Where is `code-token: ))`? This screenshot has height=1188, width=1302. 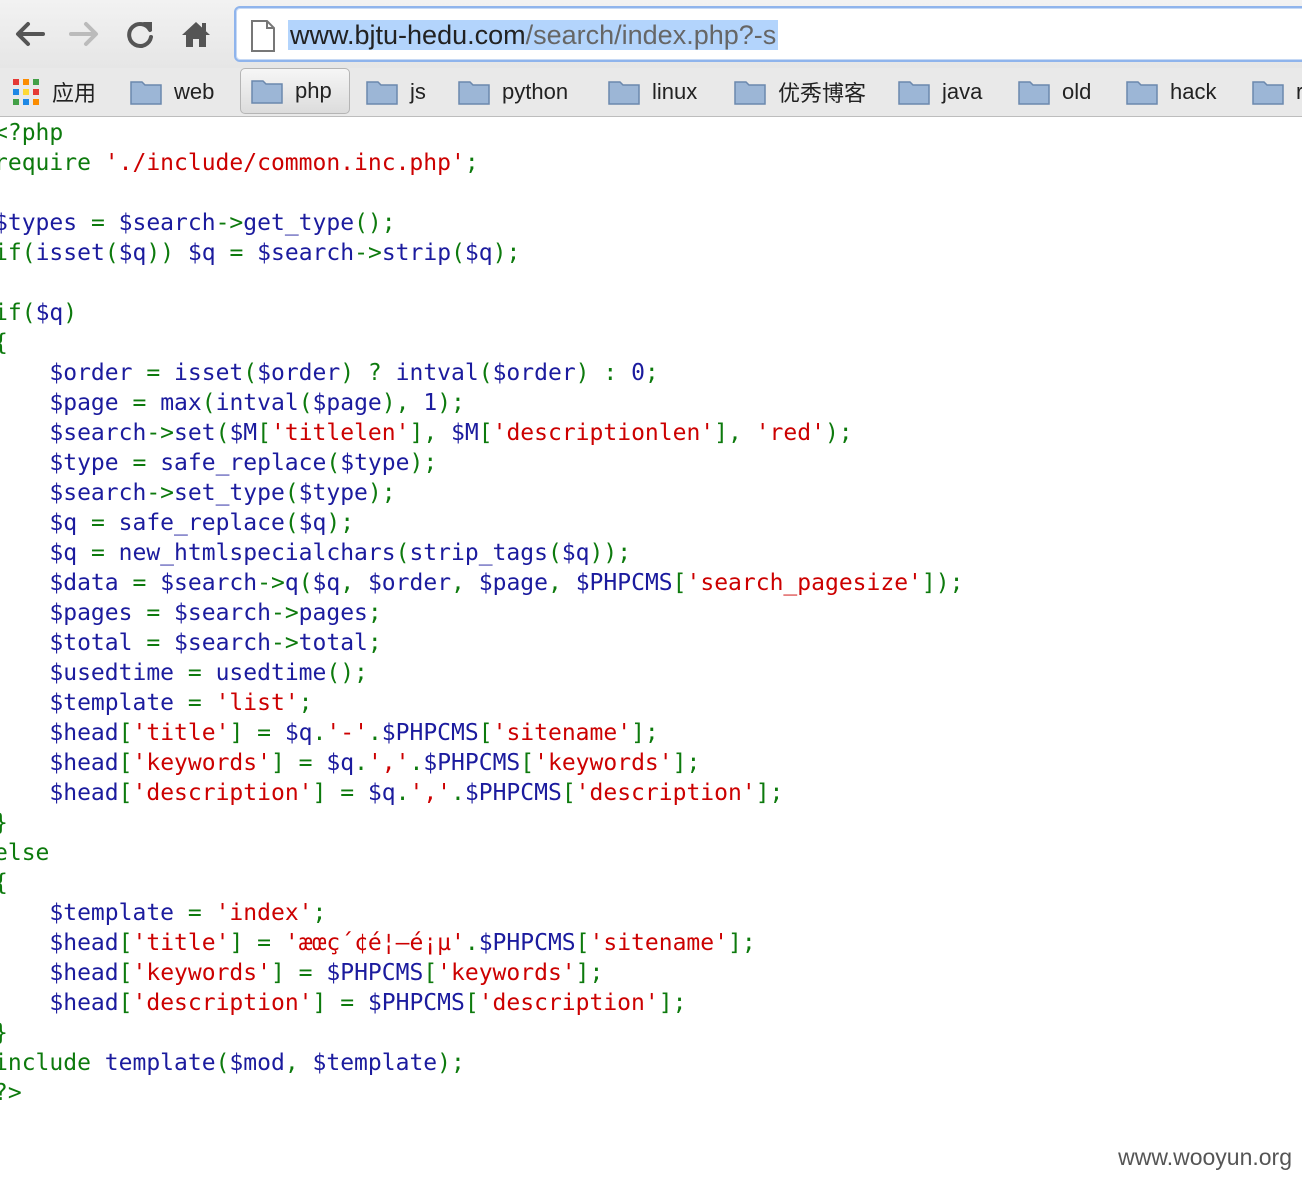
code-token: )) is located at coordinates (167, 253).